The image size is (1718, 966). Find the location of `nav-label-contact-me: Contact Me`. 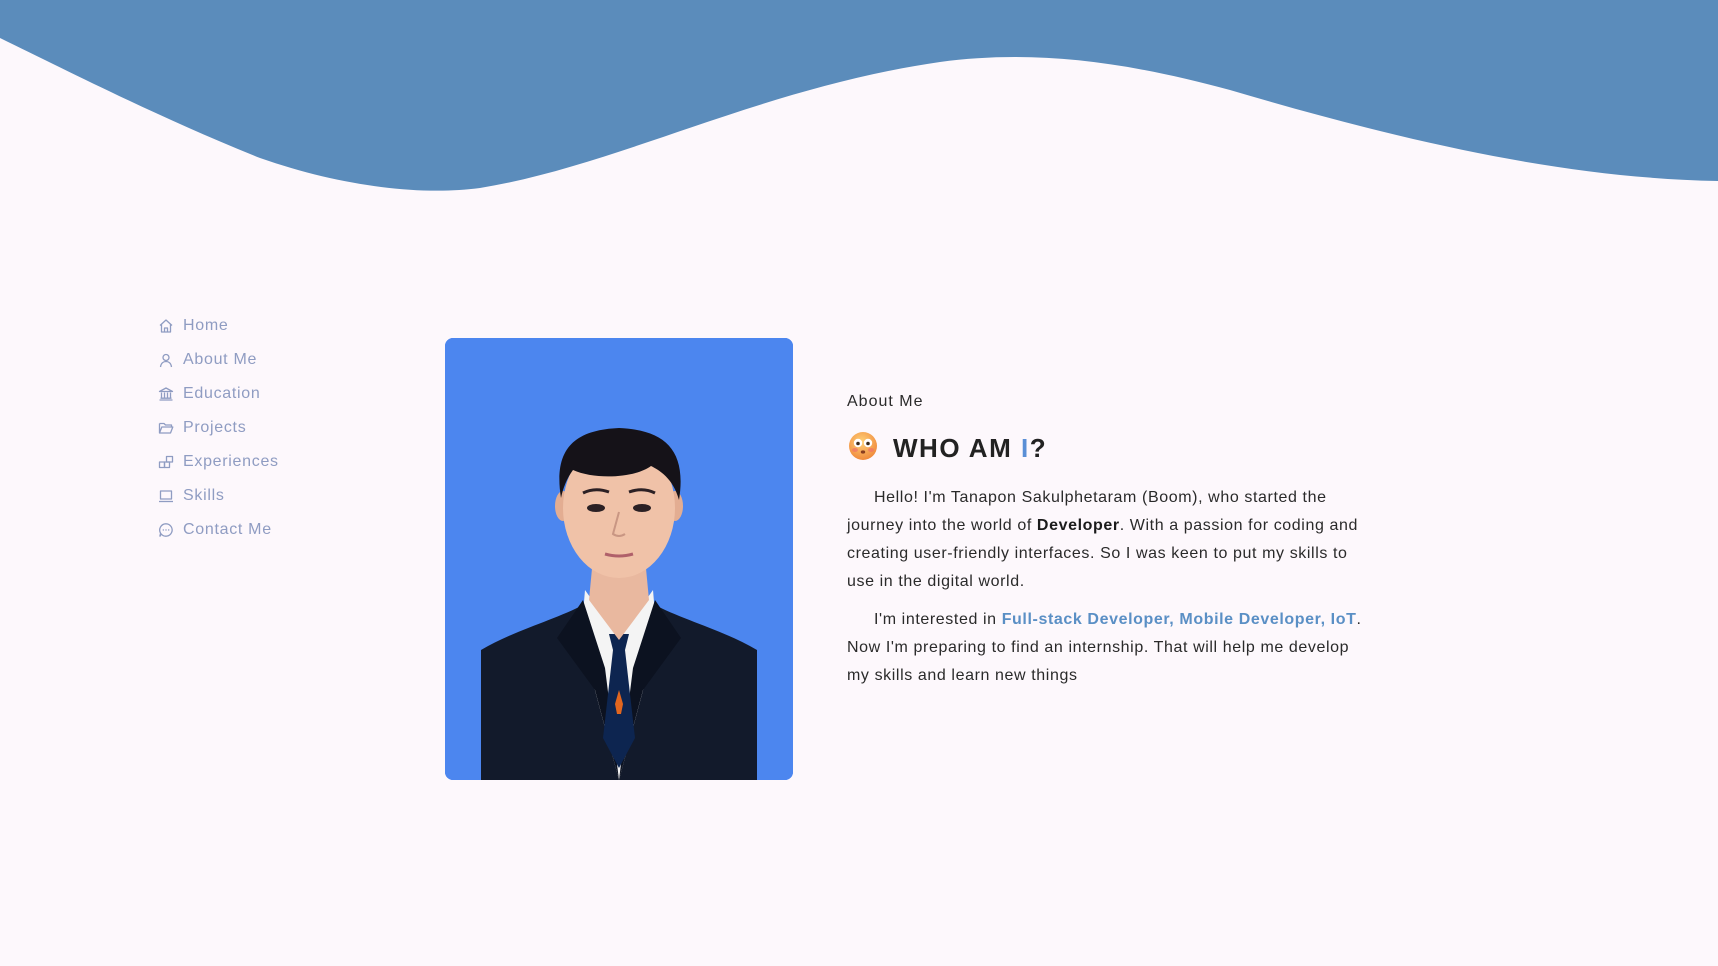

nav-label-contact-me: Contact Me is located at coordinates (227, 529).